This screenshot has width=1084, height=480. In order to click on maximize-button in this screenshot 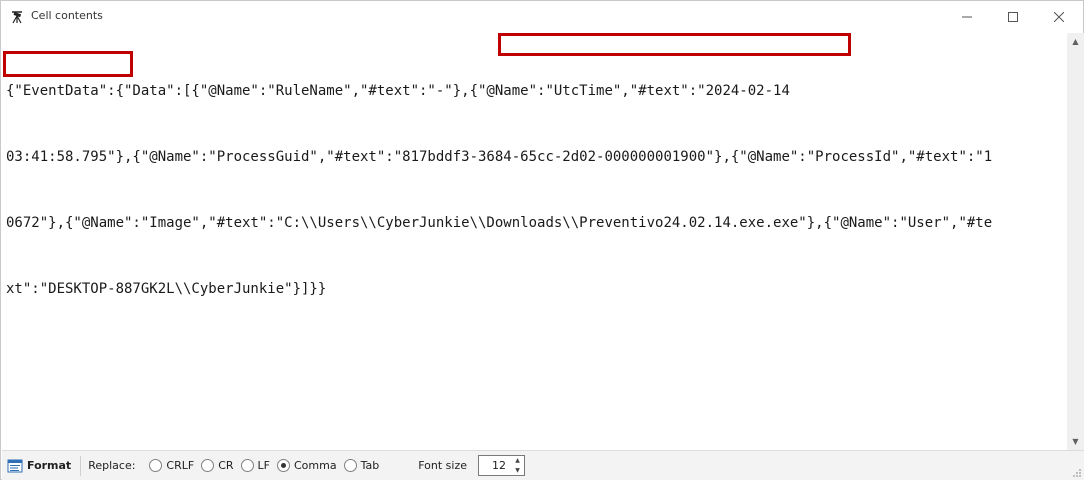, I will do `click(1013, 17)`.